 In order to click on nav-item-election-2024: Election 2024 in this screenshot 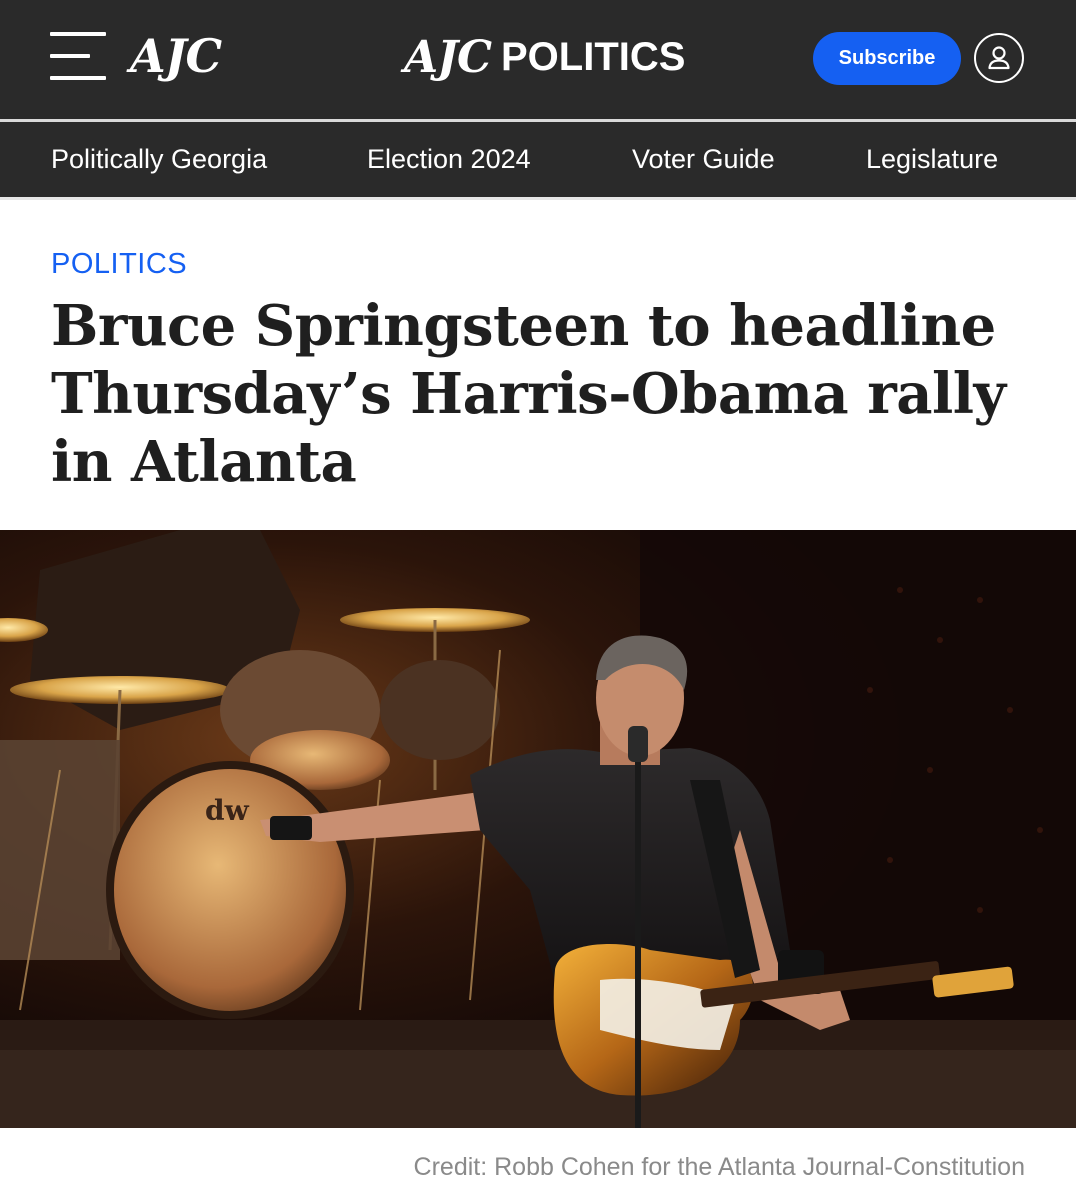, I will do `click(449, 159)`.